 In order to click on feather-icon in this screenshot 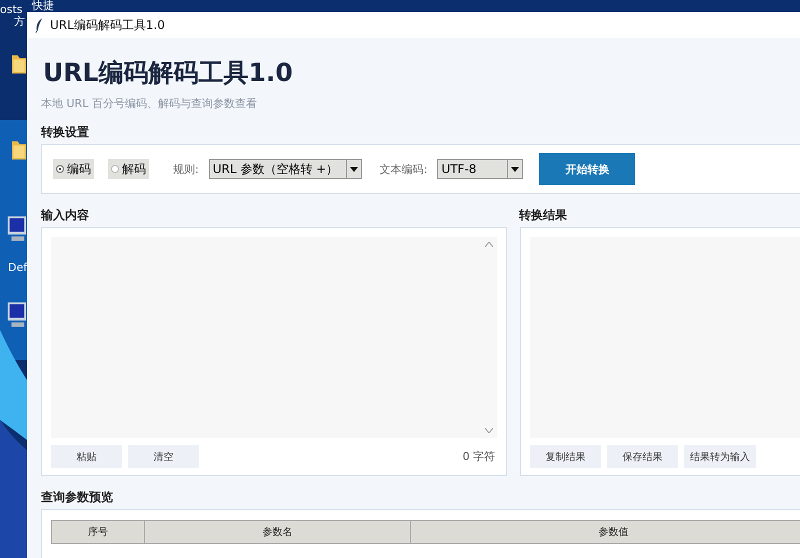, I will do `click(39, 25)`.